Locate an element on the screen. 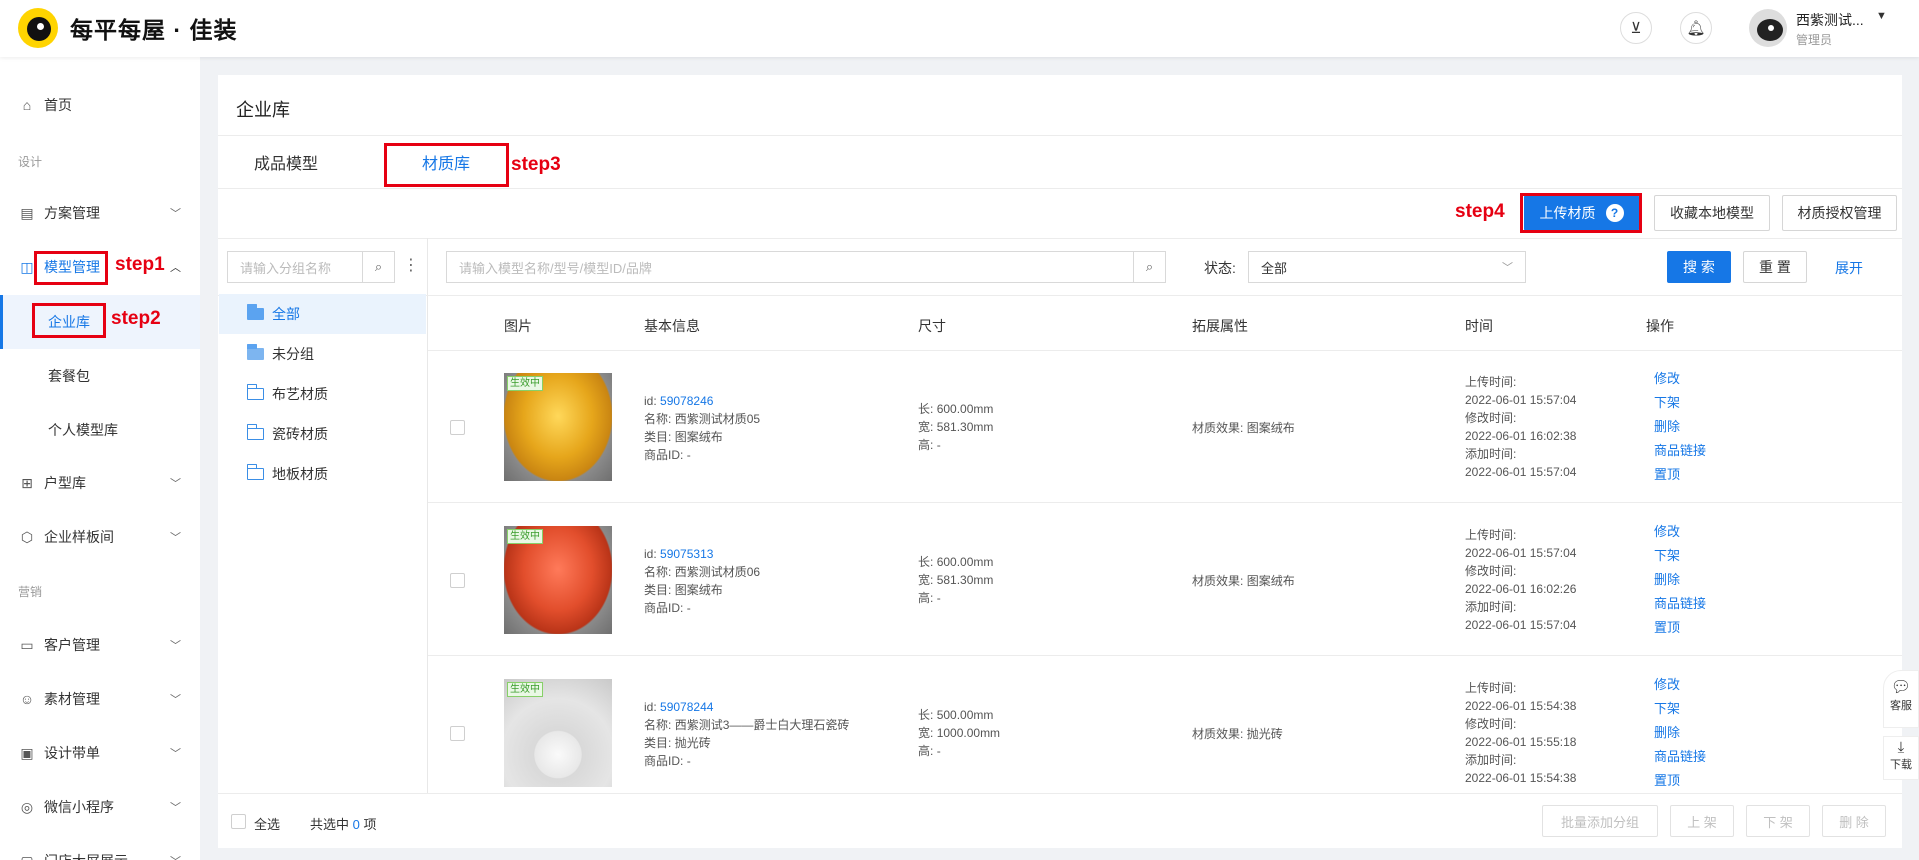 The width and height of the screenshot is (1919, 860). download-button: ⤓ 下载 is located at coordinates (1901, 758).